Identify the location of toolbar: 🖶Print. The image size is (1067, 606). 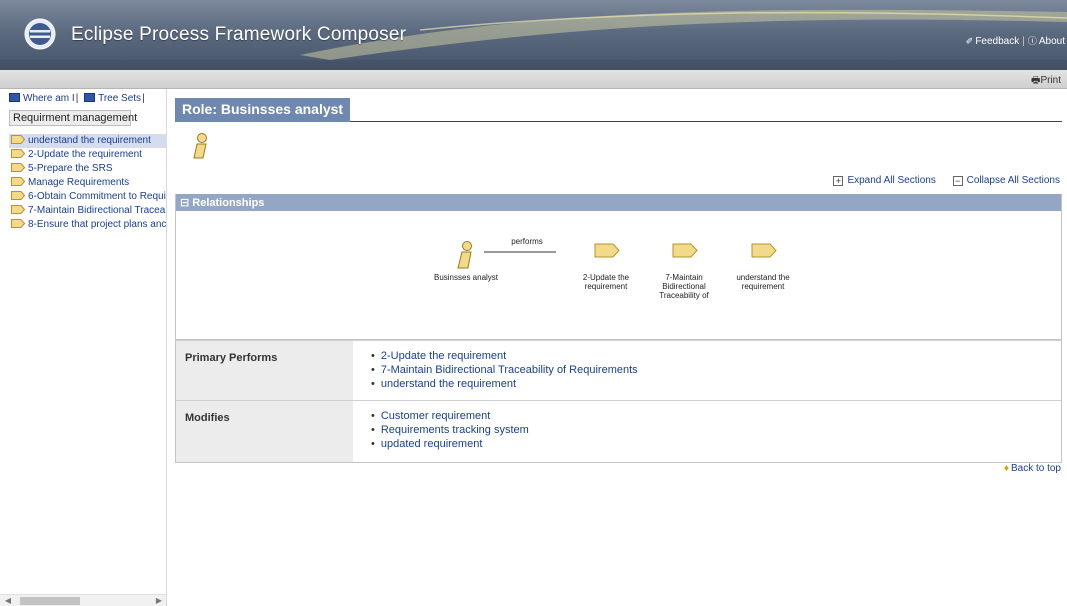
(533, 79).